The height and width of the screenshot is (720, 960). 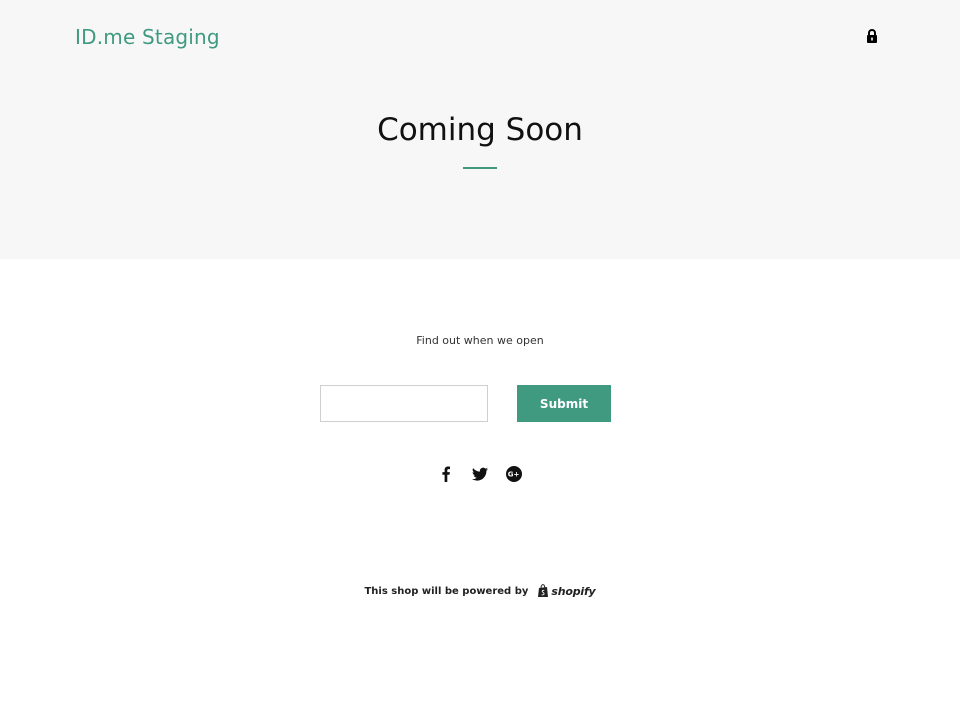 I want to click on footer: This shop will be powered by shopify, so click(x=480, y=591).